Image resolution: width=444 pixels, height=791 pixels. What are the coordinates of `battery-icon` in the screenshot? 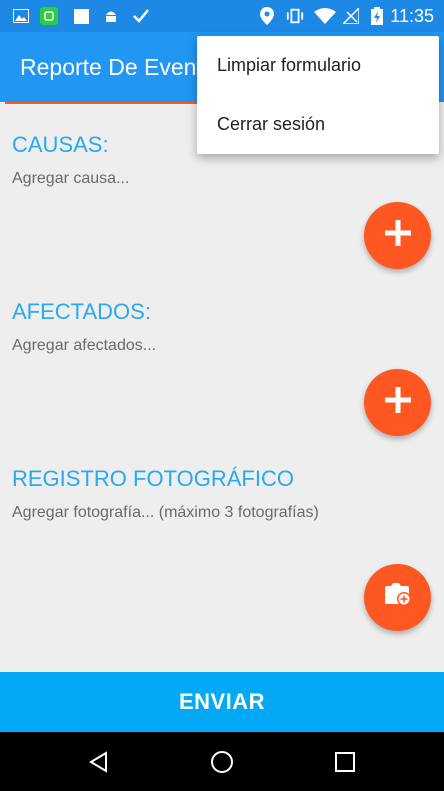 It's located at (377, 16).